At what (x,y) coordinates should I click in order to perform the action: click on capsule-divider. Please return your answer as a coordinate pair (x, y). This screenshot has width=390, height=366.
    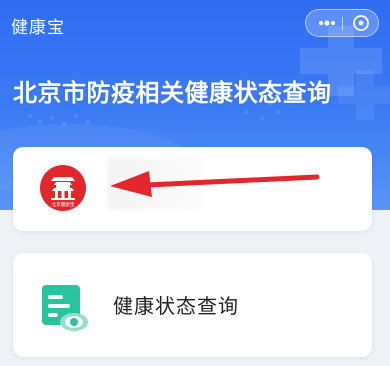
    Looking at the image, I should click on (342, 23).